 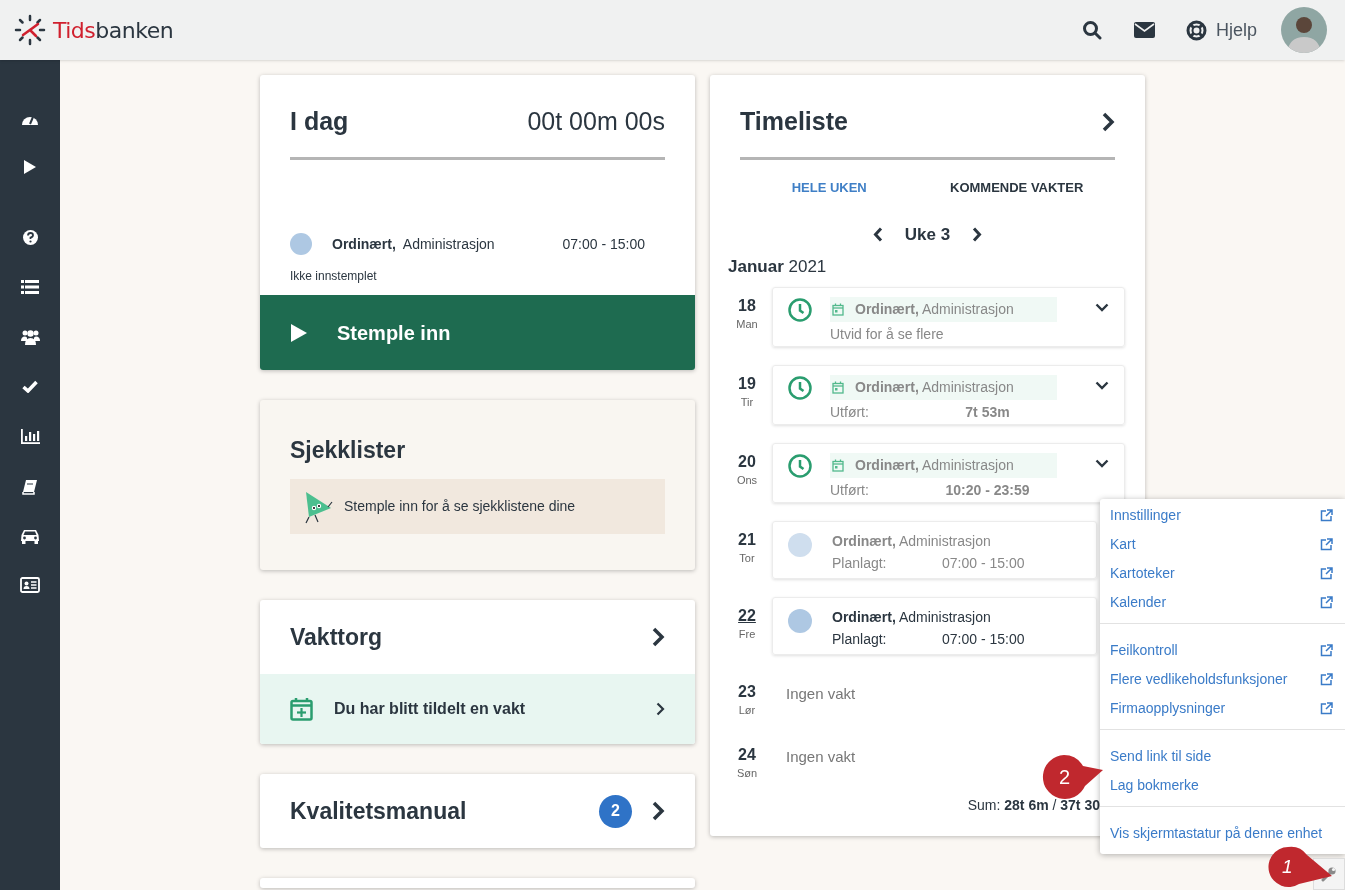 I want to click on detail-value: 7t 53m, so click(x=987, y=412).